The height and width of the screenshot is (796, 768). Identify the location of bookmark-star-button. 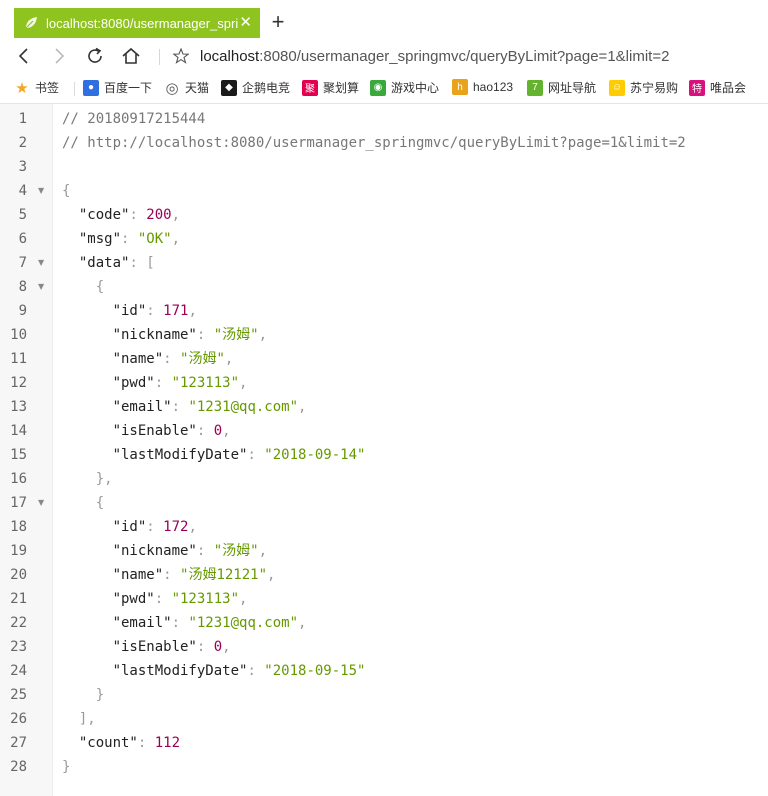
(181, 56).